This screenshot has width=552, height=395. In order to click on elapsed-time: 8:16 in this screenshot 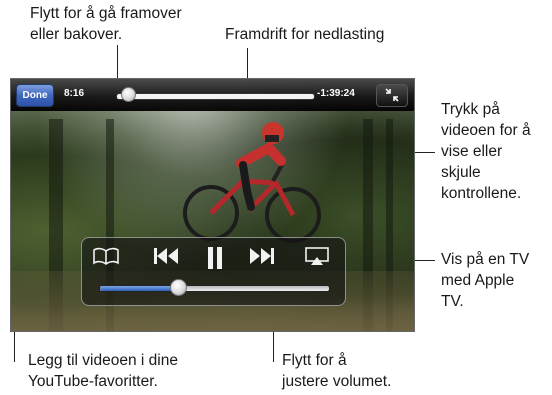, I will do `click(74, 93)`.